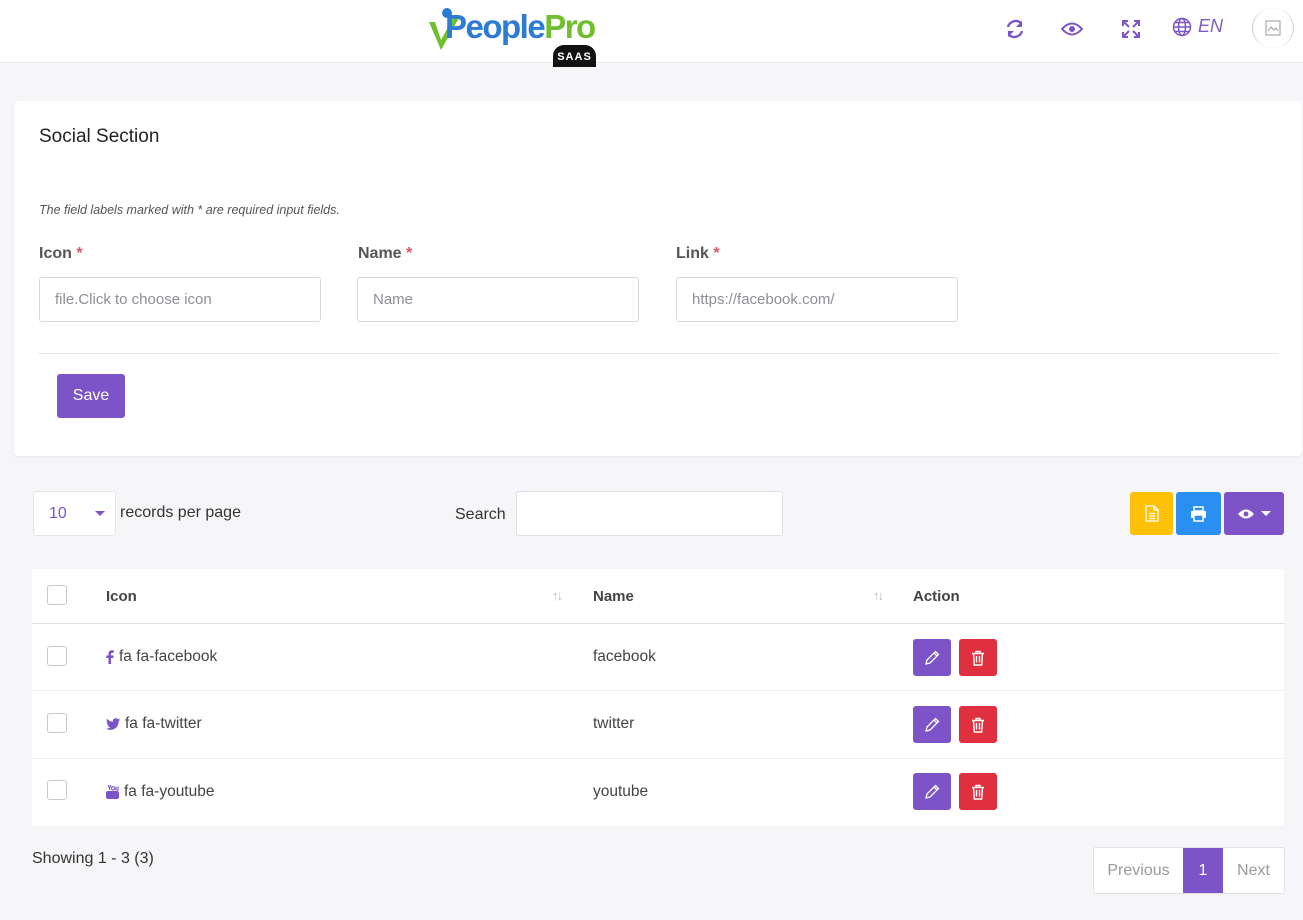  What do you see at coordinates (1138, 870) in the screenshot?
I see `previous-page-button: Previous` at bounding box center [1138, 870].